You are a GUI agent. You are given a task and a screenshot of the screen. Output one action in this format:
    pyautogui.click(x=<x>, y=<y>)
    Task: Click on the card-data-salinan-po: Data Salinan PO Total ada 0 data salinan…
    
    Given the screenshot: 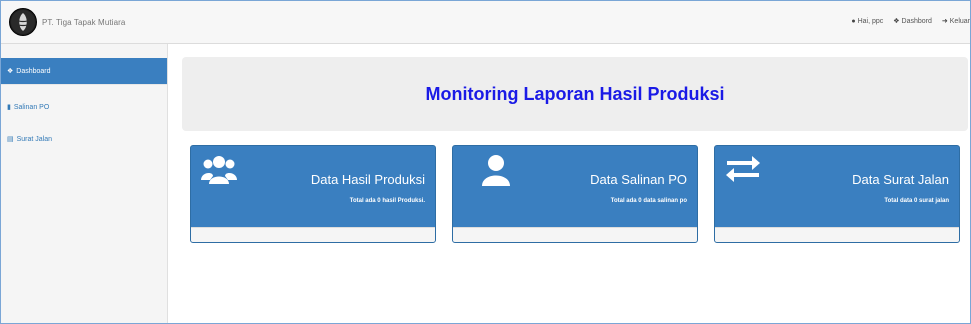 What is the action you would take?
    pyautogui.click(x=575, y=194)
    